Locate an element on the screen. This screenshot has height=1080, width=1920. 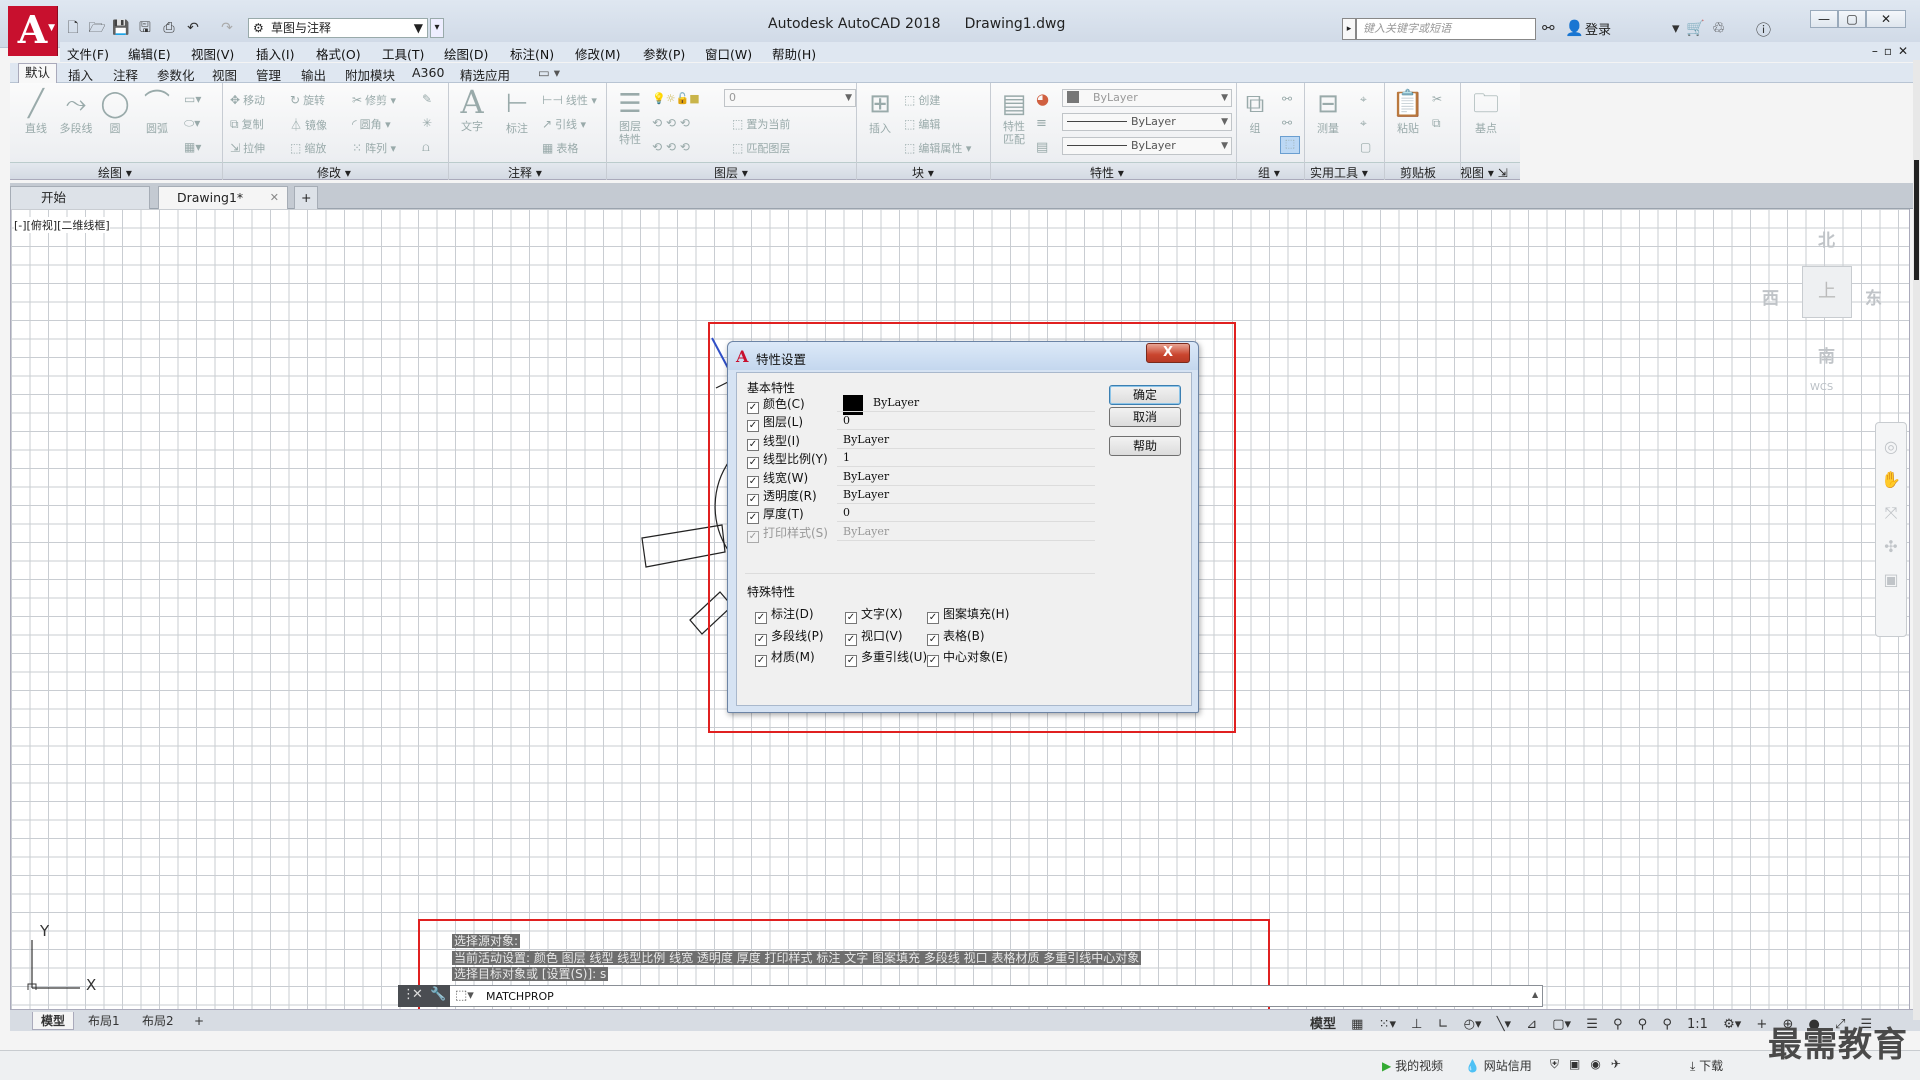
match-layer-button: ⬚ 匹配图层 is located at coordinates (761, 148).